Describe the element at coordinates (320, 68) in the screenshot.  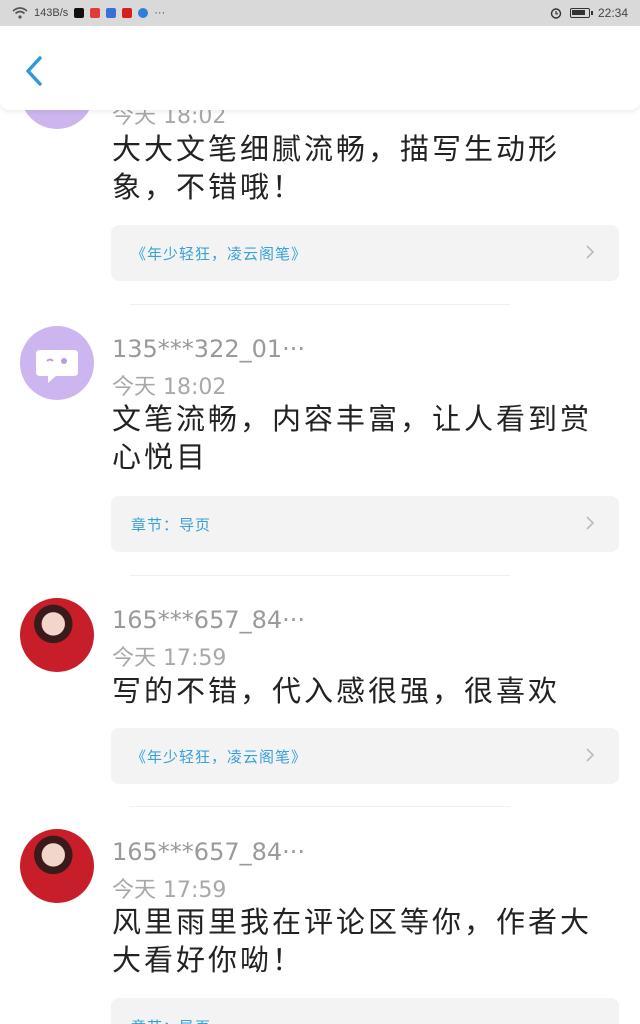
I see `top-nav-bar` at that location.